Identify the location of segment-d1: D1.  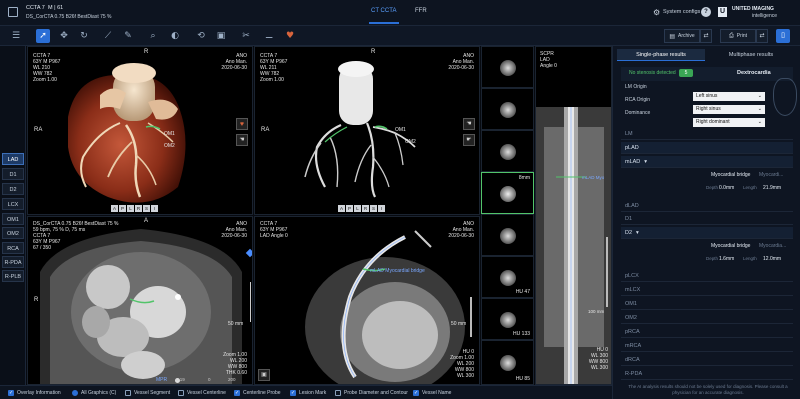
(707, 219).